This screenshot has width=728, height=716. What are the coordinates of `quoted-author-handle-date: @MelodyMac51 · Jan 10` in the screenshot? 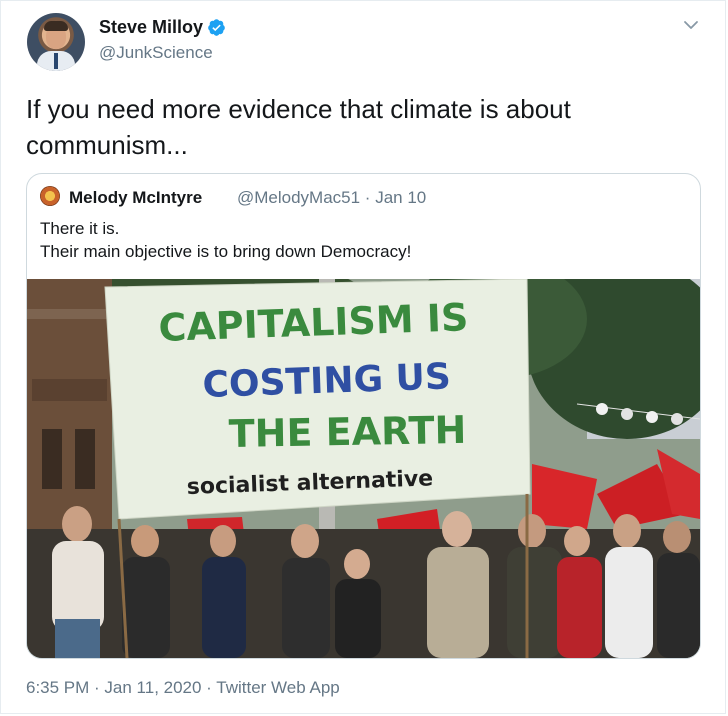 It's located at (332, 197).